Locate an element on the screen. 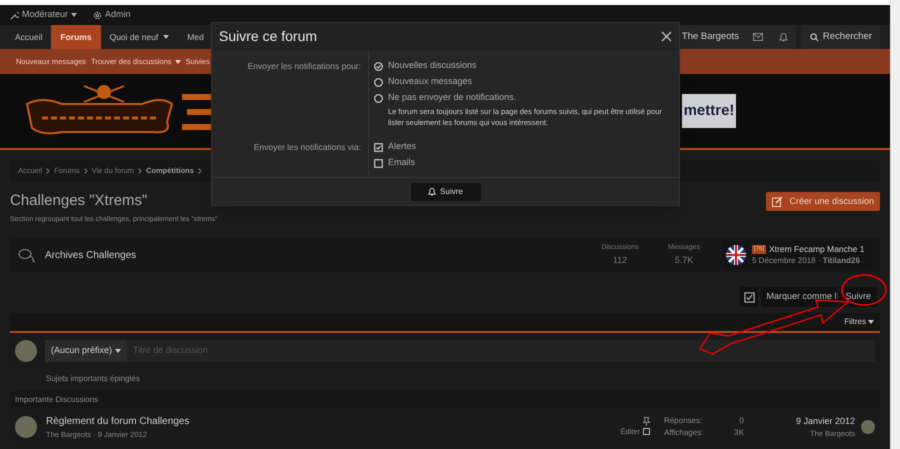 The image size is (900, 449). last-post-date: 9 Janvier 2012 is located at coordinates (825, 421).